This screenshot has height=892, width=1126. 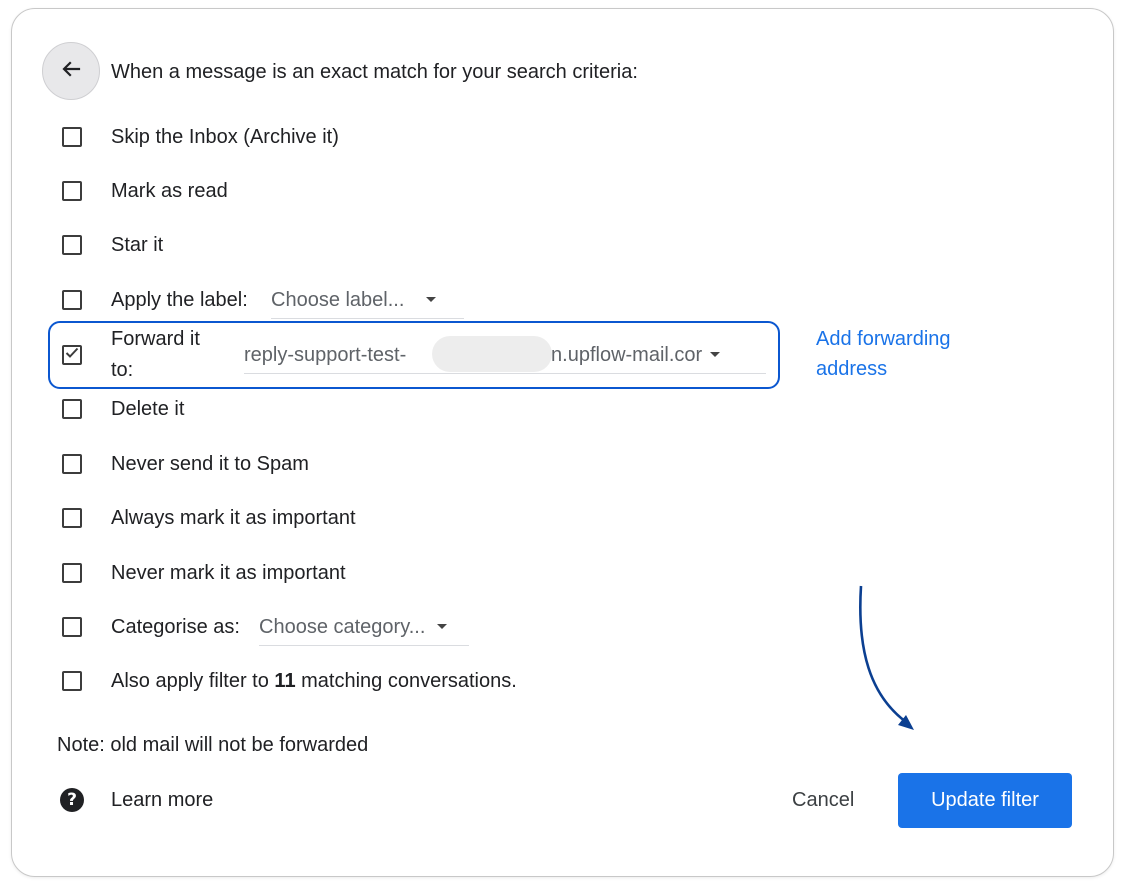 I want to click on apply-label-label: Apply the label:, so click(x=179, y=300).